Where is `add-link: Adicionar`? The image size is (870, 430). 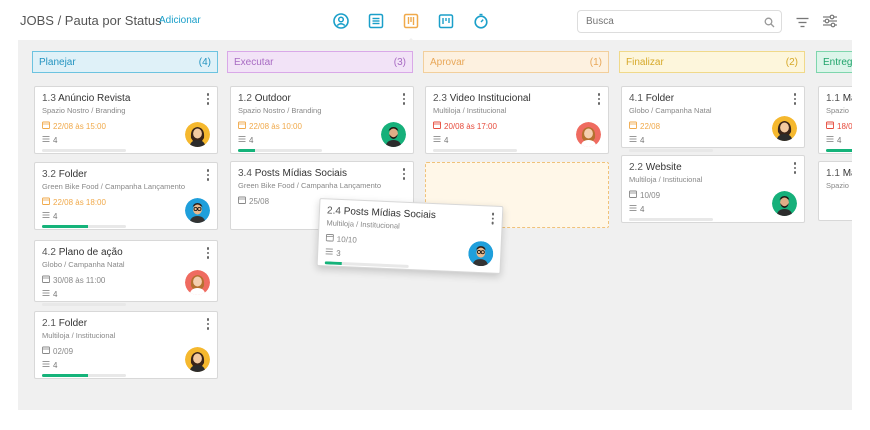
add-link: Adicionar is located at coordinates (180, 20).